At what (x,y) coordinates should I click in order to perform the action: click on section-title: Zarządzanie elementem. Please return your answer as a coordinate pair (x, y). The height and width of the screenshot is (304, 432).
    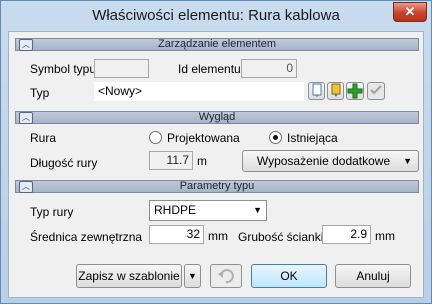
    Looking at the image, I should click on (216, 44).